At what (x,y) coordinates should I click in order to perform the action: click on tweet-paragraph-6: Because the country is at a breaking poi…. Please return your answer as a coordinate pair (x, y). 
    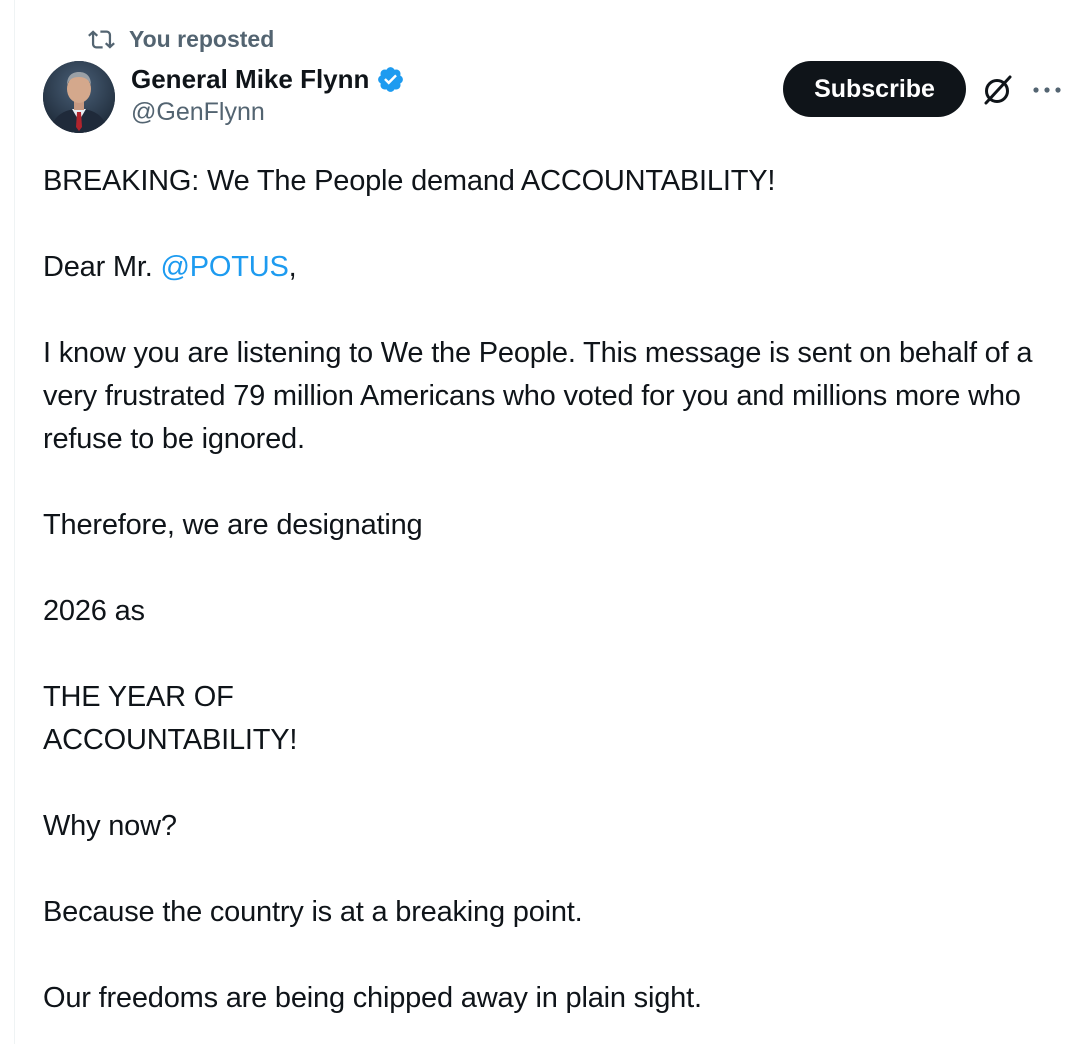
    Looking at the image, I should click on (313, 912).